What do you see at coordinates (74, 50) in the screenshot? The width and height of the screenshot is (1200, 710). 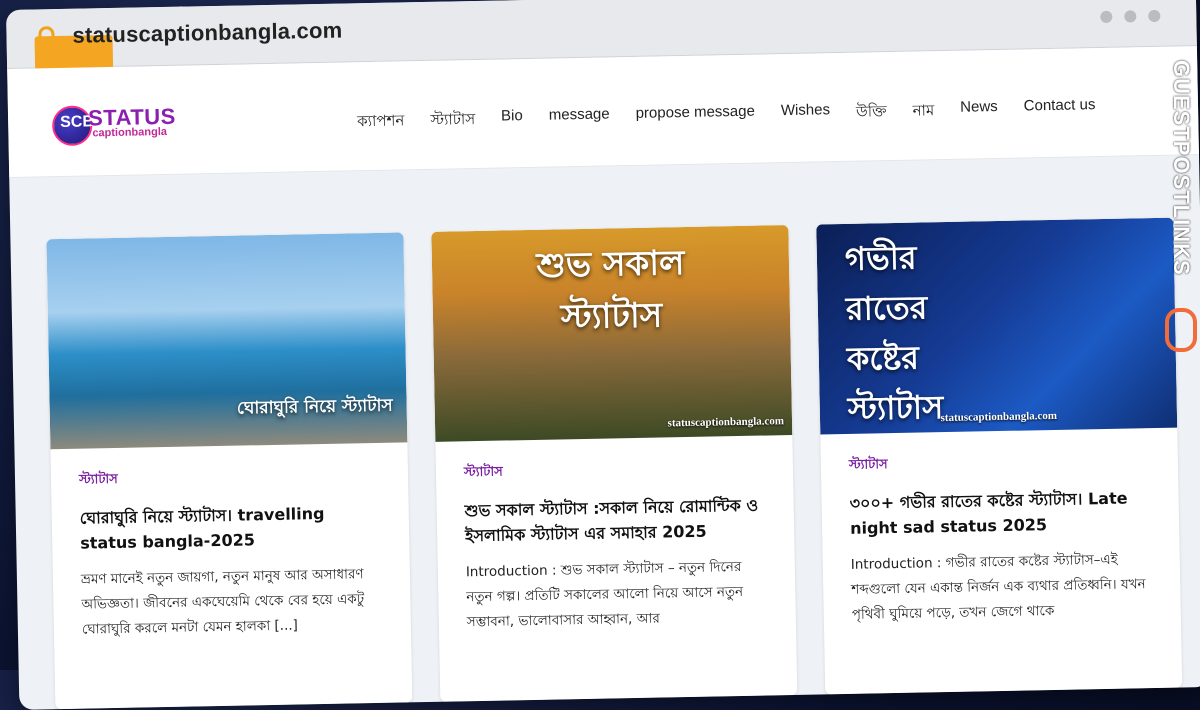 I see `lock-icon` at bounding box center [74, 50].